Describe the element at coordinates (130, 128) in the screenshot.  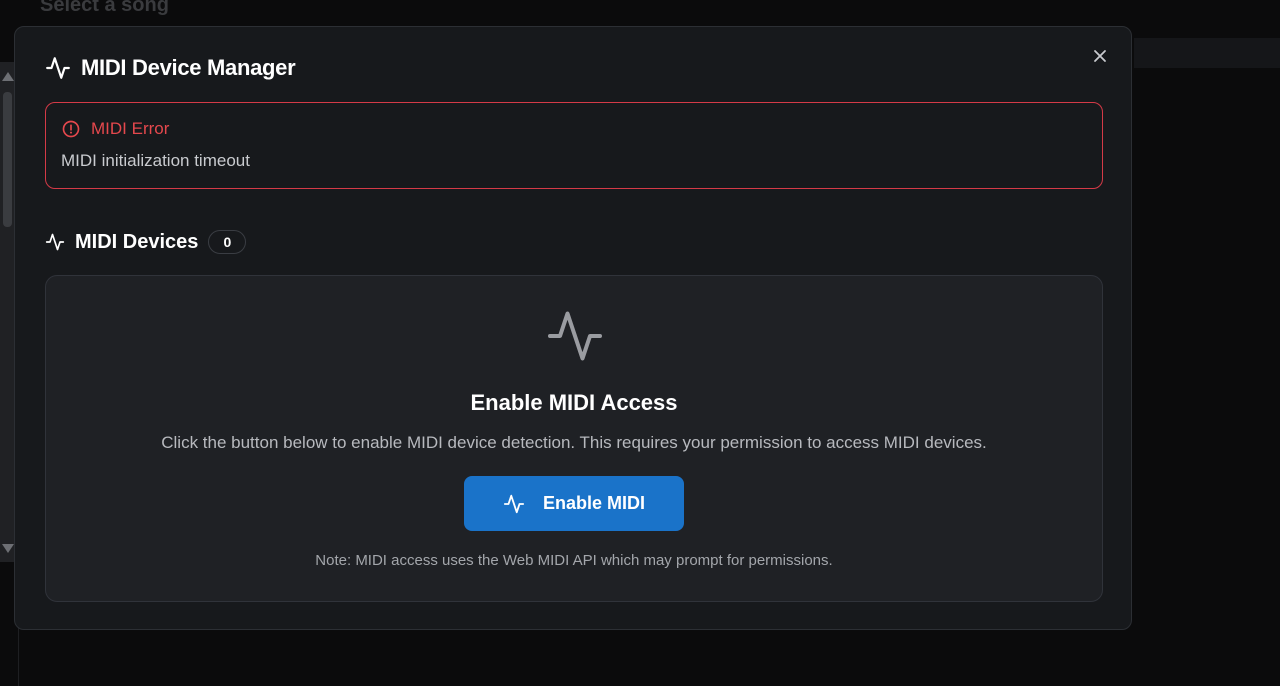
I see `error-title: MIDI Error` at that location.